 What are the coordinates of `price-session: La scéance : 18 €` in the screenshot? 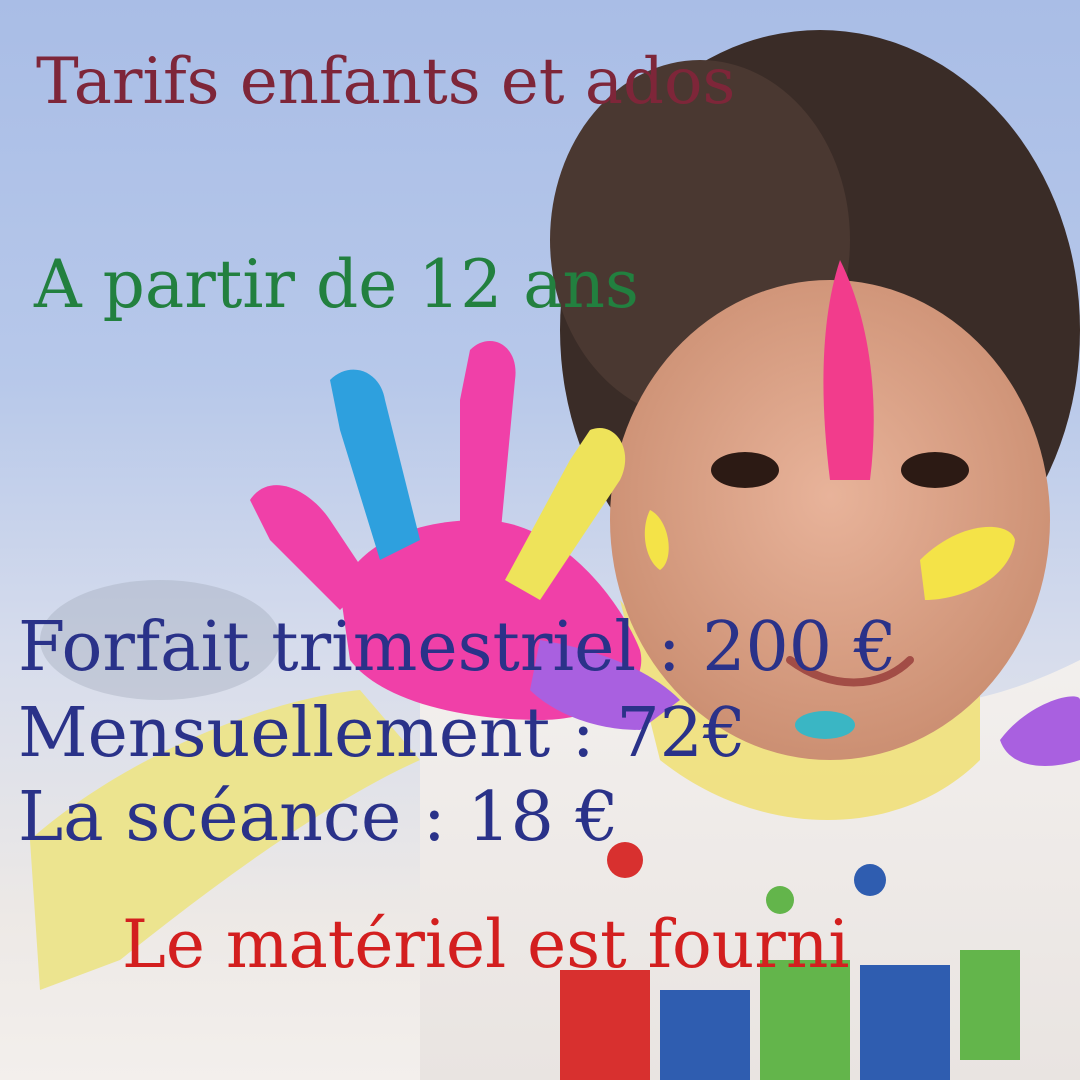 It's located at (318, 817).